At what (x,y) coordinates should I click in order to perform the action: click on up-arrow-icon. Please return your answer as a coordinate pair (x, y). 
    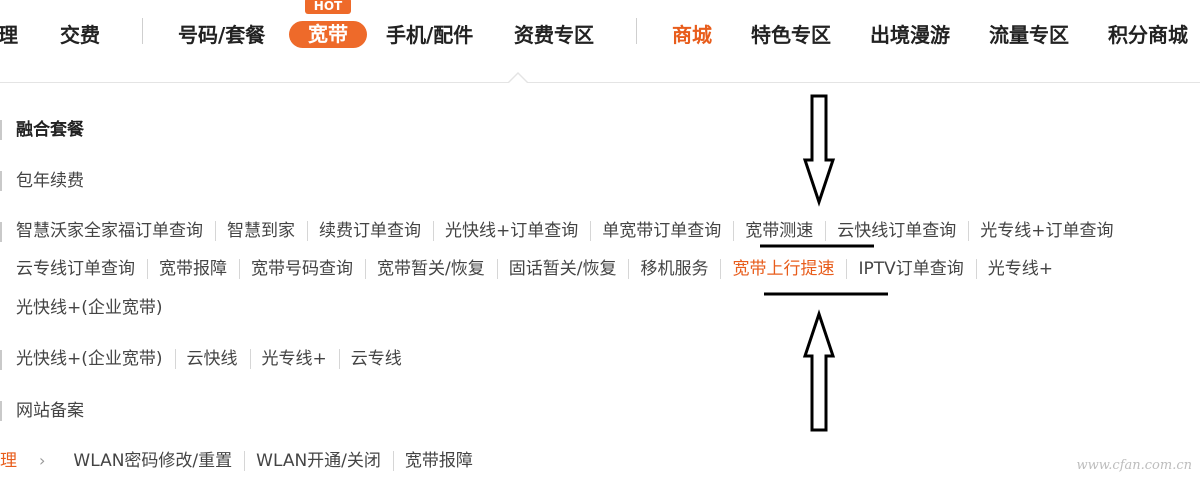
    Looking at the image, I should click on (819, 370).